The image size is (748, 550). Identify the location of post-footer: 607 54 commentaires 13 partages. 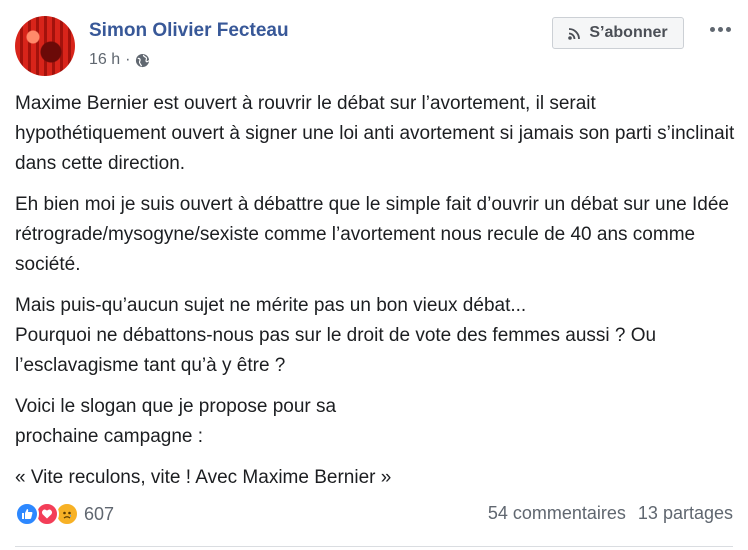
(374, 515).